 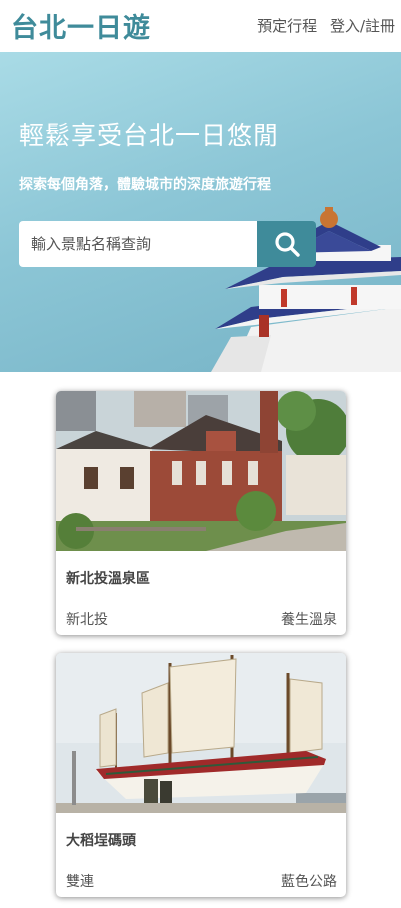 I want to click on card-category: 養生溫泉, so click(x=309, y=620).